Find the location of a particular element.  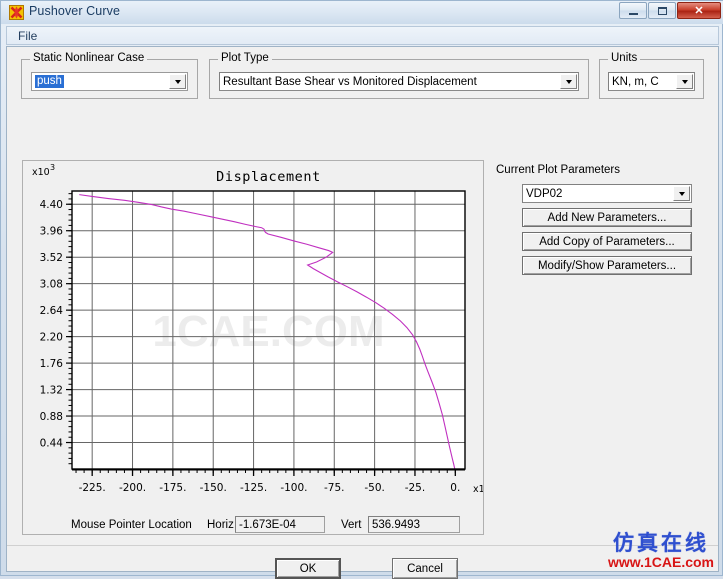

svg-text: 0.88 is located at coordinates (51, 417).